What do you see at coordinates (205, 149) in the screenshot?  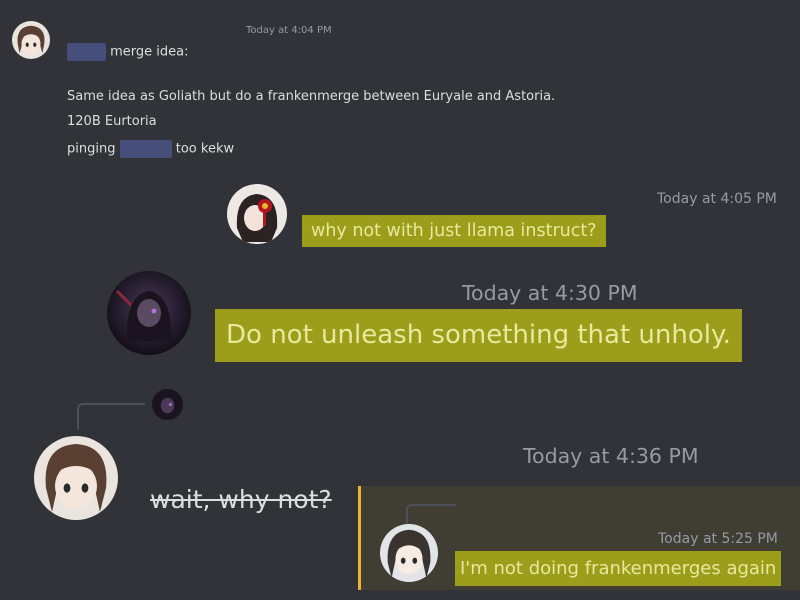 I see `message-text: too kekw` at bounding box center [205, 149].